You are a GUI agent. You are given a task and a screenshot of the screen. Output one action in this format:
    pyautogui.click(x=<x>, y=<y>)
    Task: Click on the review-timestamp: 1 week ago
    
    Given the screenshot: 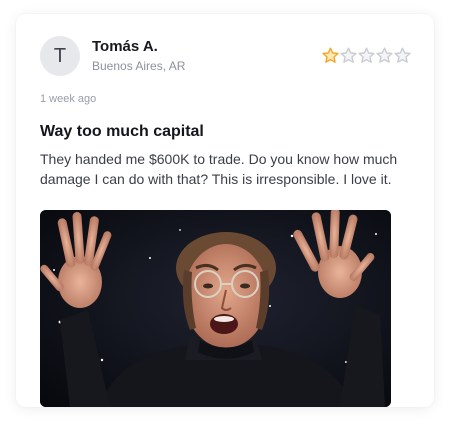 What is the action you would take?
    pyautogui.click(x=68, y=99)
    